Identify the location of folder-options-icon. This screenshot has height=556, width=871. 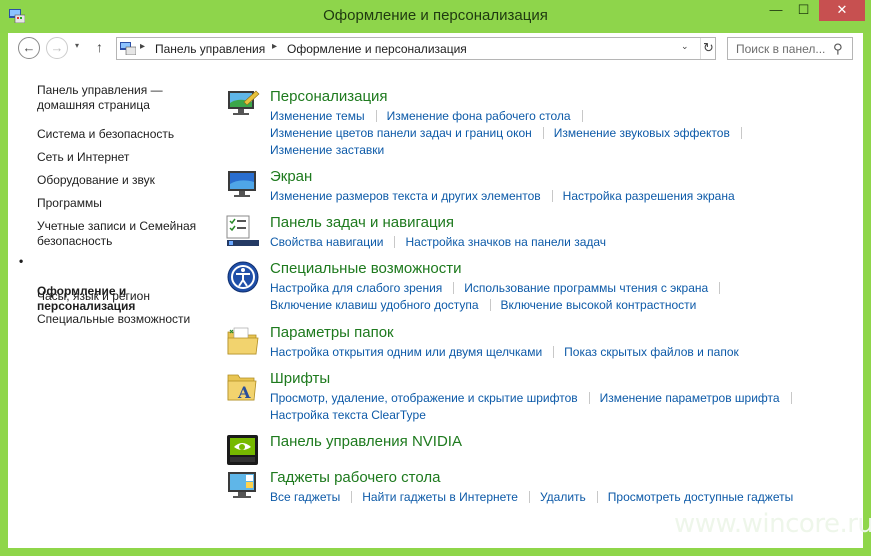
(243, 341).